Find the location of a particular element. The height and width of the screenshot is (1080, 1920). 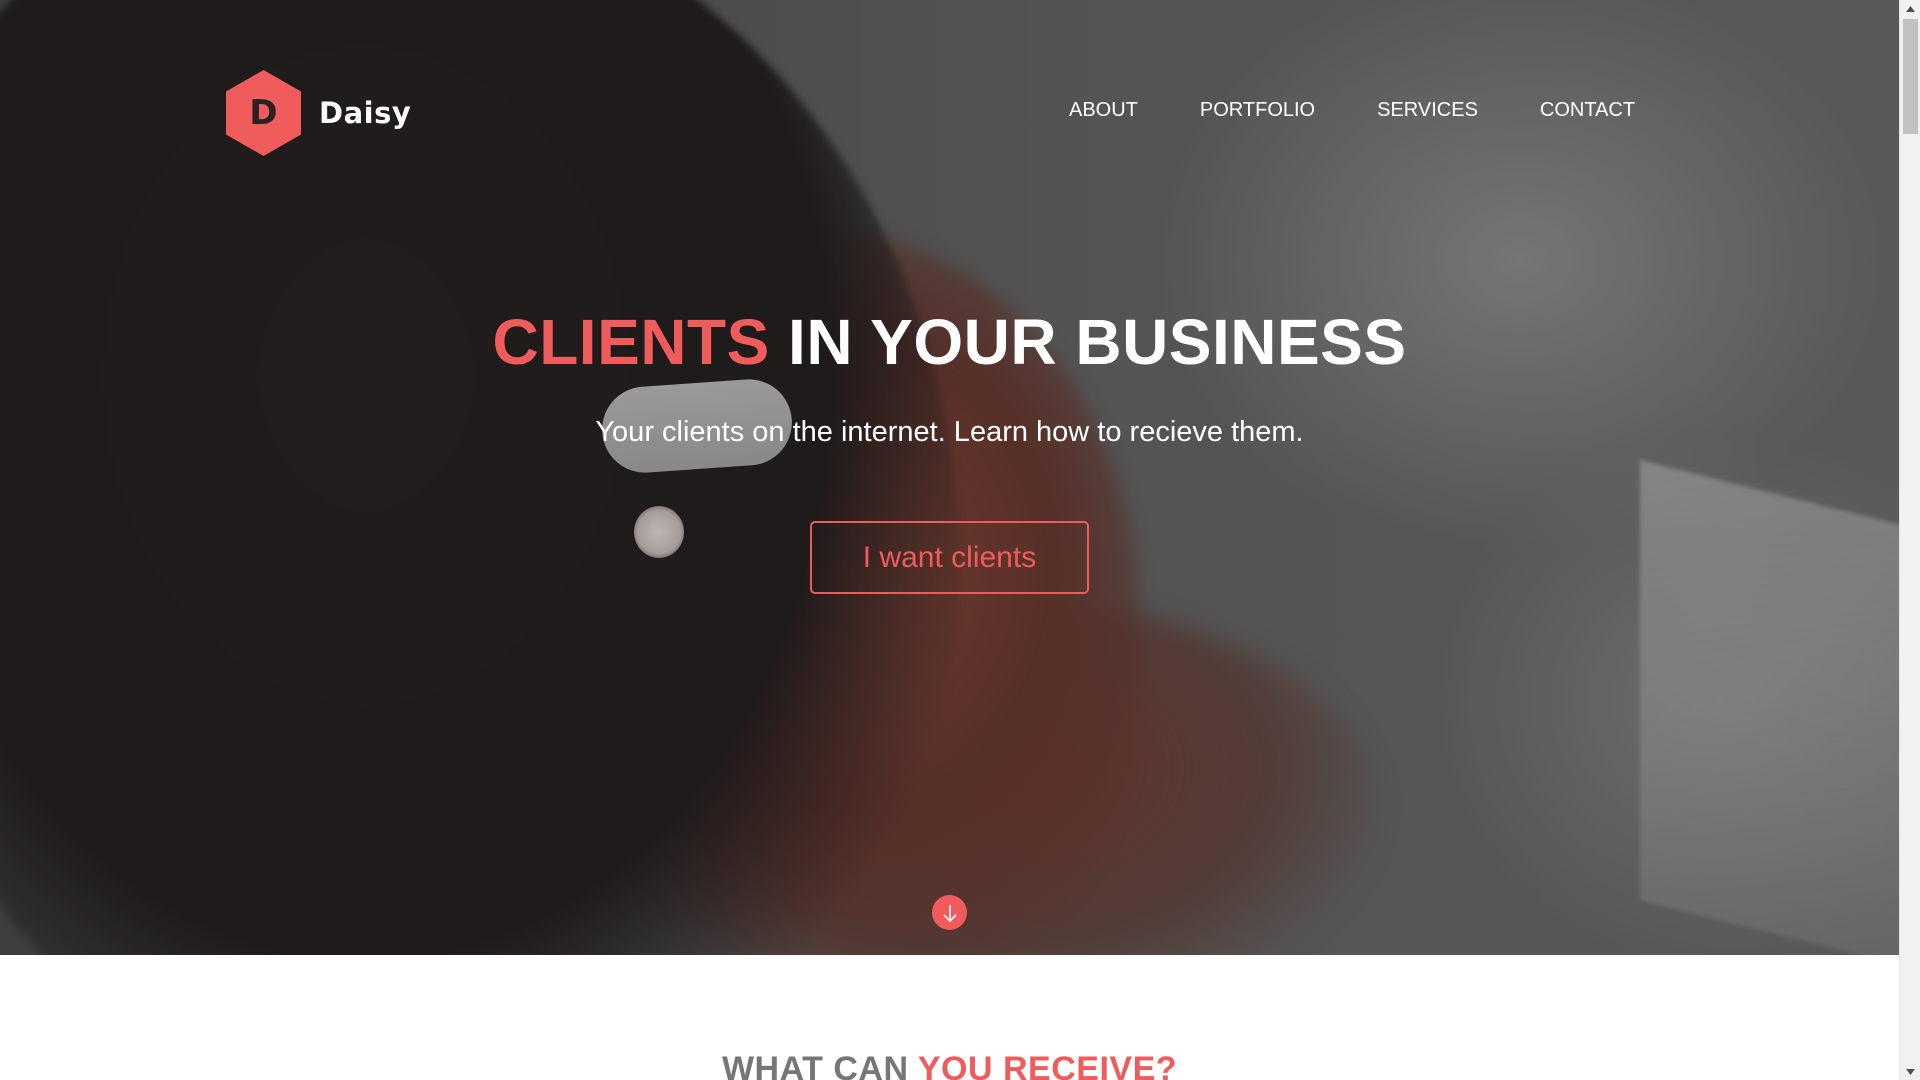

vertical-scrollbar is located at coordinates (1909, 540).